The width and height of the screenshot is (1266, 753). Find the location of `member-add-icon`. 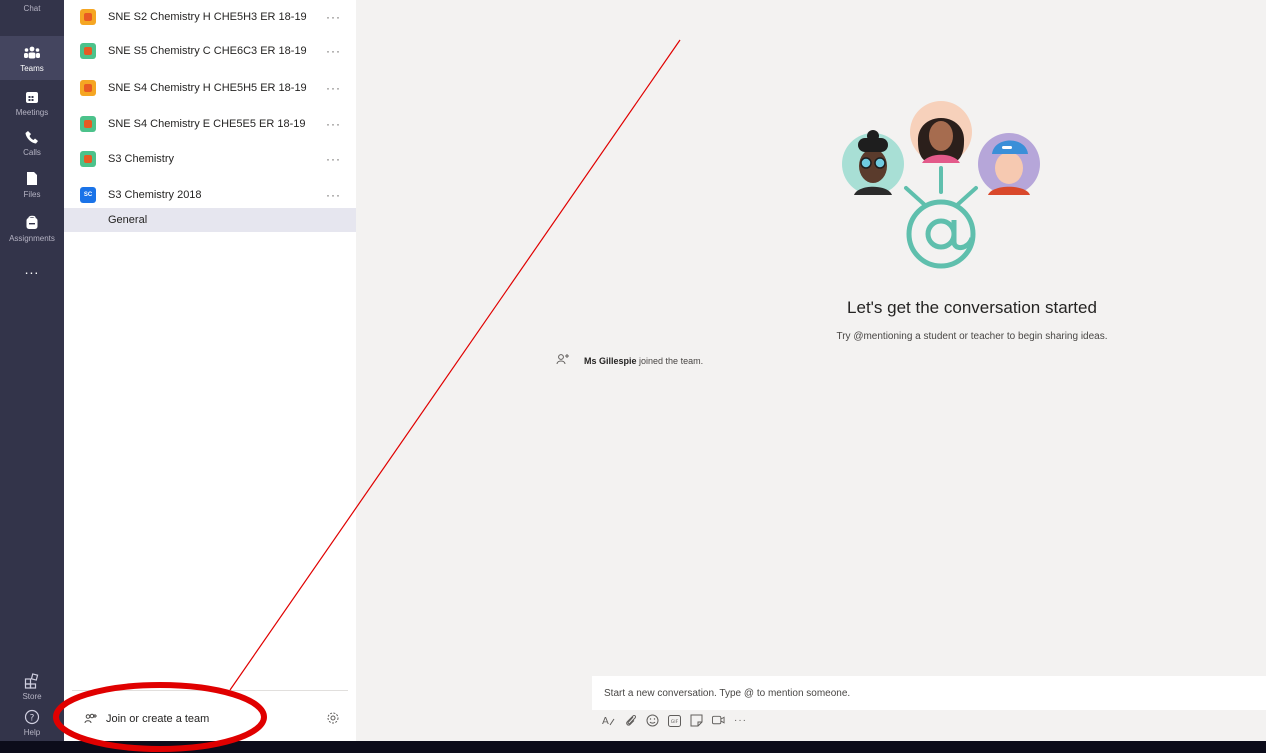

member-add-icon is located at coordinates (563, 361).